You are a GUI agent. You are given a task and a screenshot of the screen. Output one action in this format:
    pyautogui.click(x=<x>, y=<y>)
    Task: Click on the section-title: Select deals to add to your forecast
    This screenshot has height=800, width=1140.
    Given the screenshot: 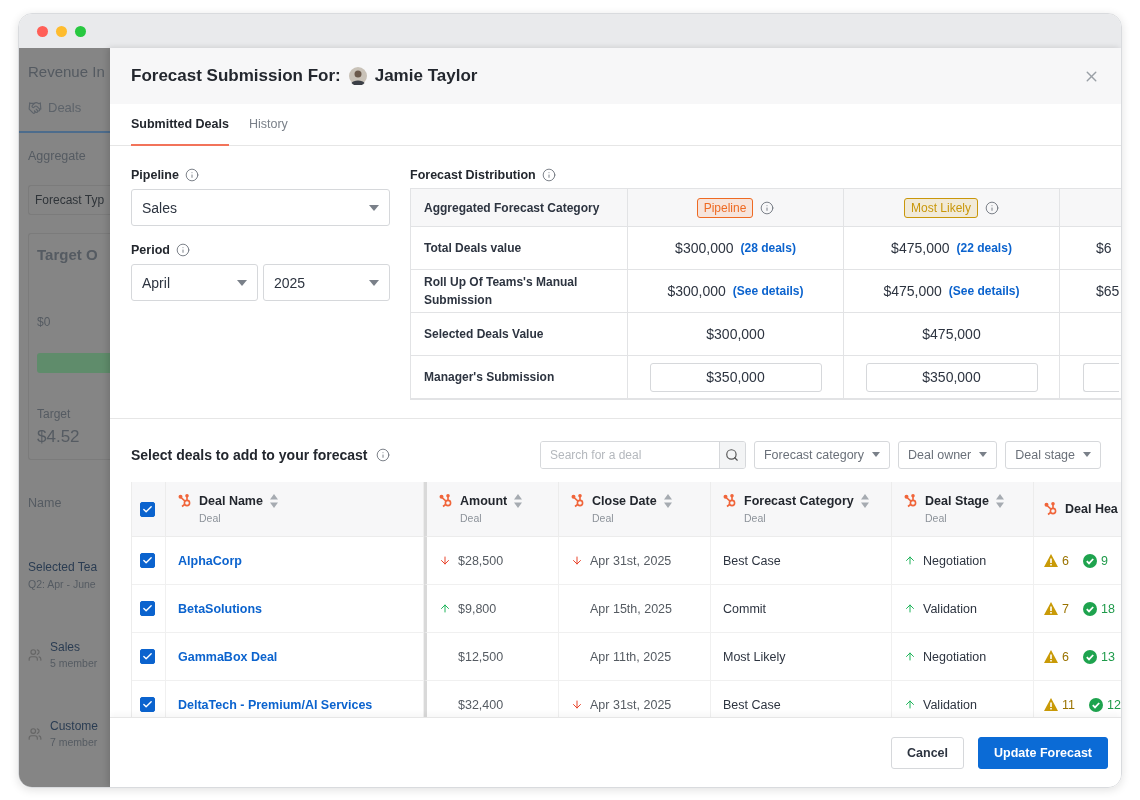 What is the action you would take?
    pyautogui.click(x=249, y=454)
    